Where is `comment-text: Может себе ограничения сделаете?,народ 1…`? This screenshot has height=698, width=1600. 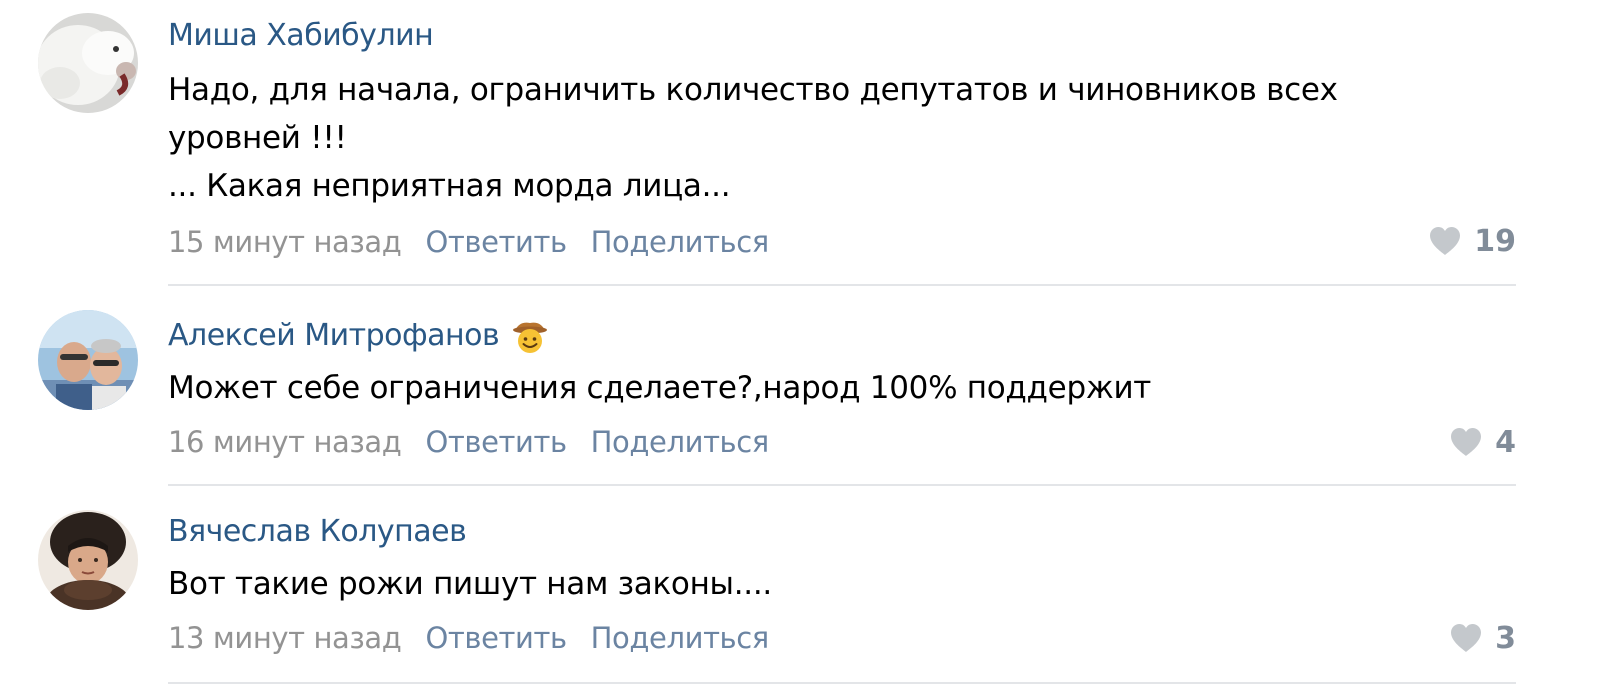
comment-text: Может себе ограничения сделаете?,народ 1… is located at coordinates (838, 388).